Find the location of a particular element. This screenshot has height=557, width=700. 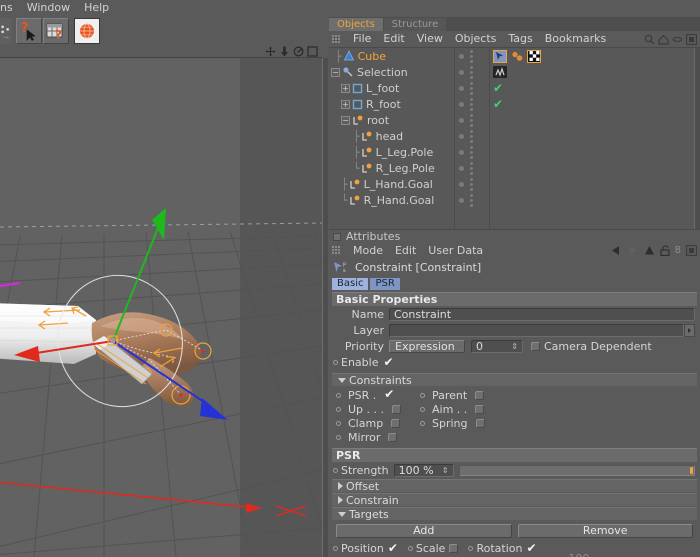

table-row: − root is located at coordinates (511, 120).